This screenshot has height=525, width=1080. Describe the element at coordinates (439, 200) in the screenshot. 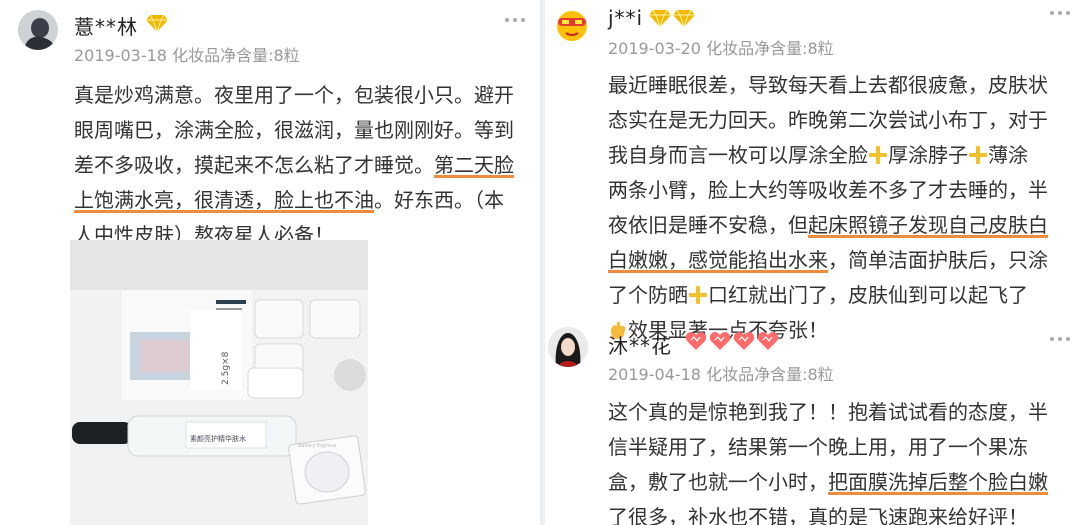

I see `text-segment: 。好东西。（本` at that location.